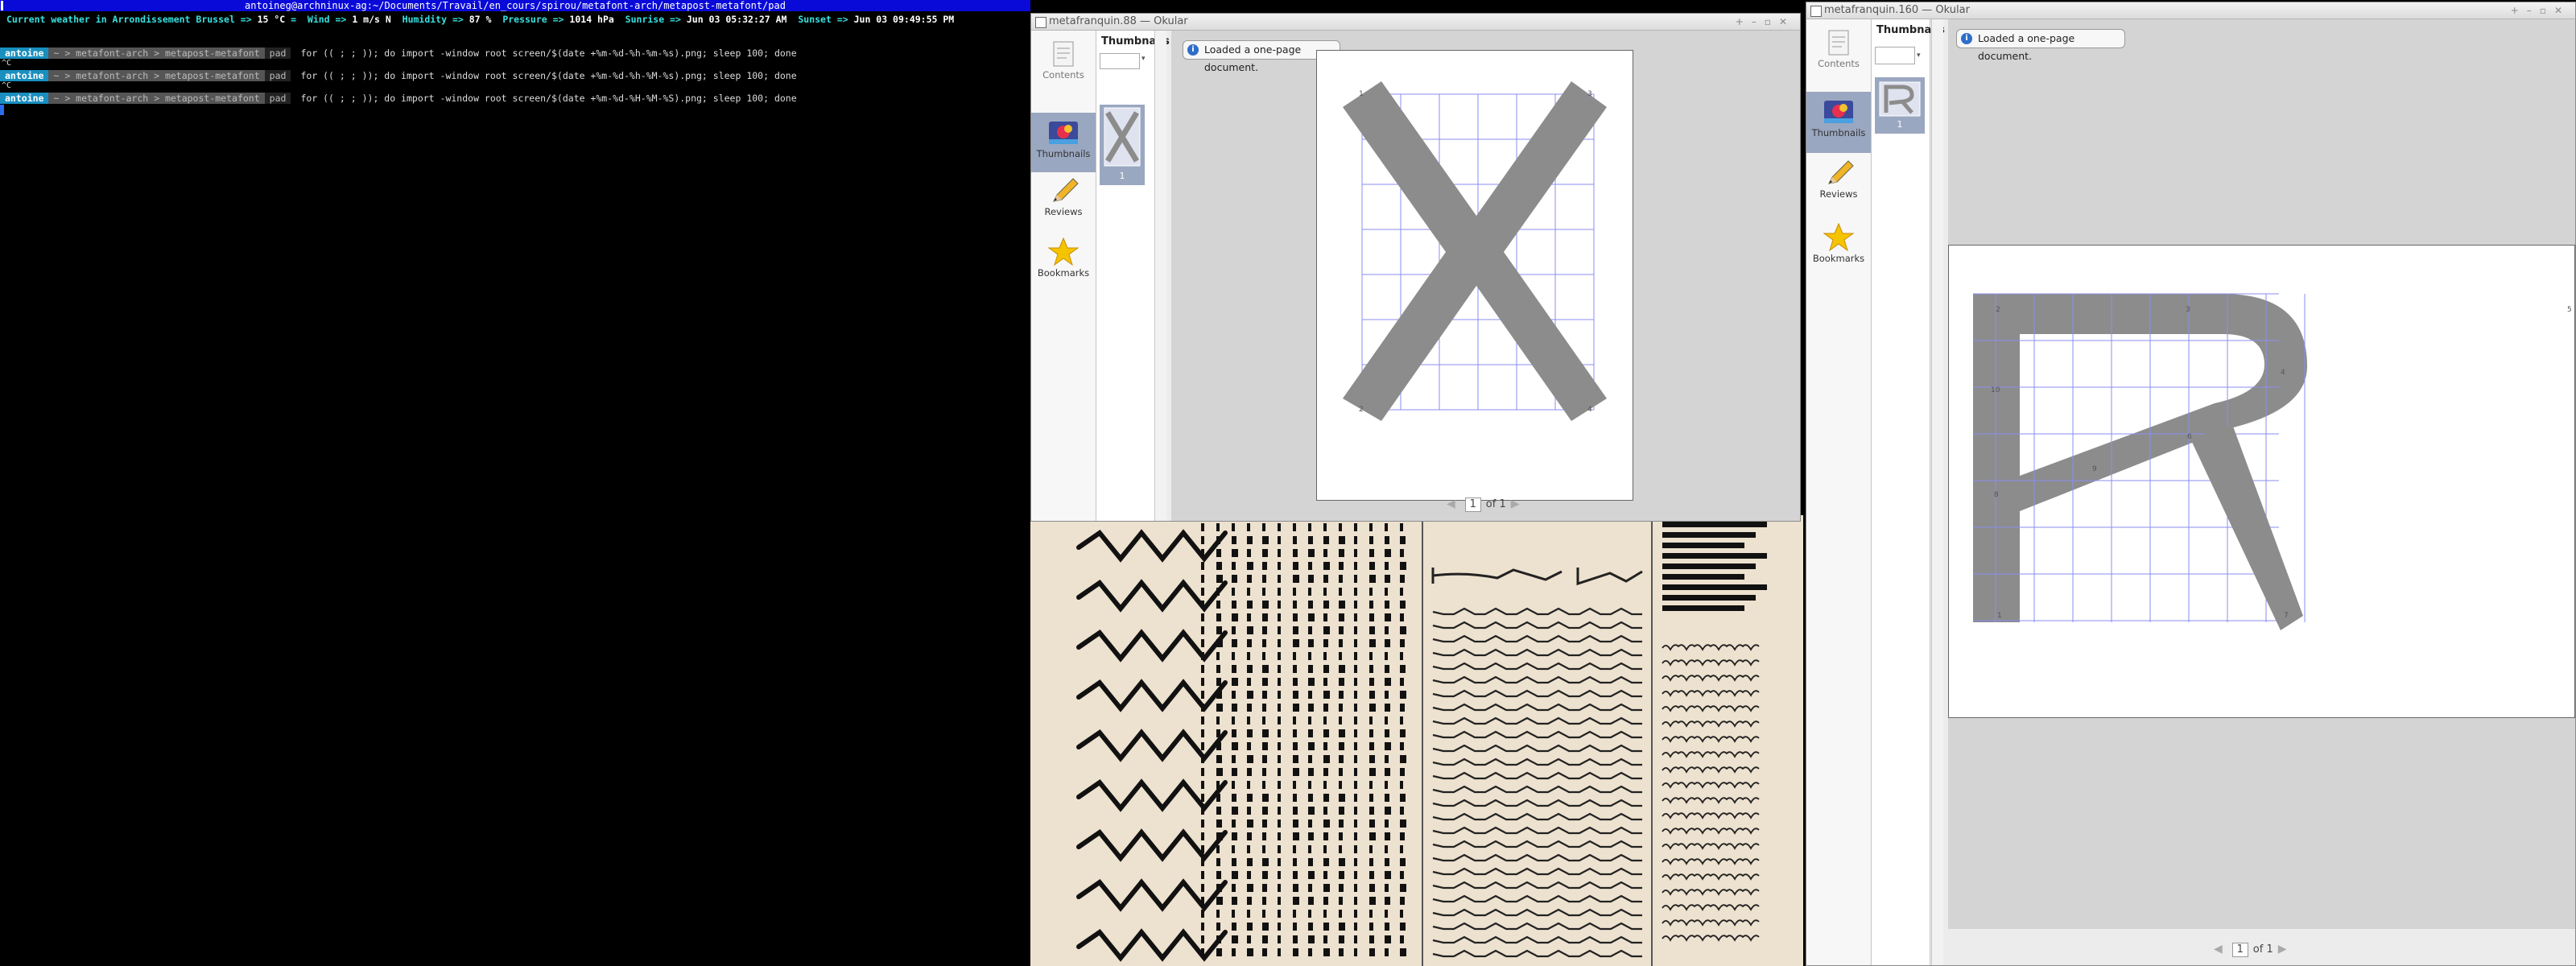 The height and width of the screenshot is (966, 2576). Describe the element at coordinates (1838, 43) in the screenshot. I see `contents-icon` at that location.